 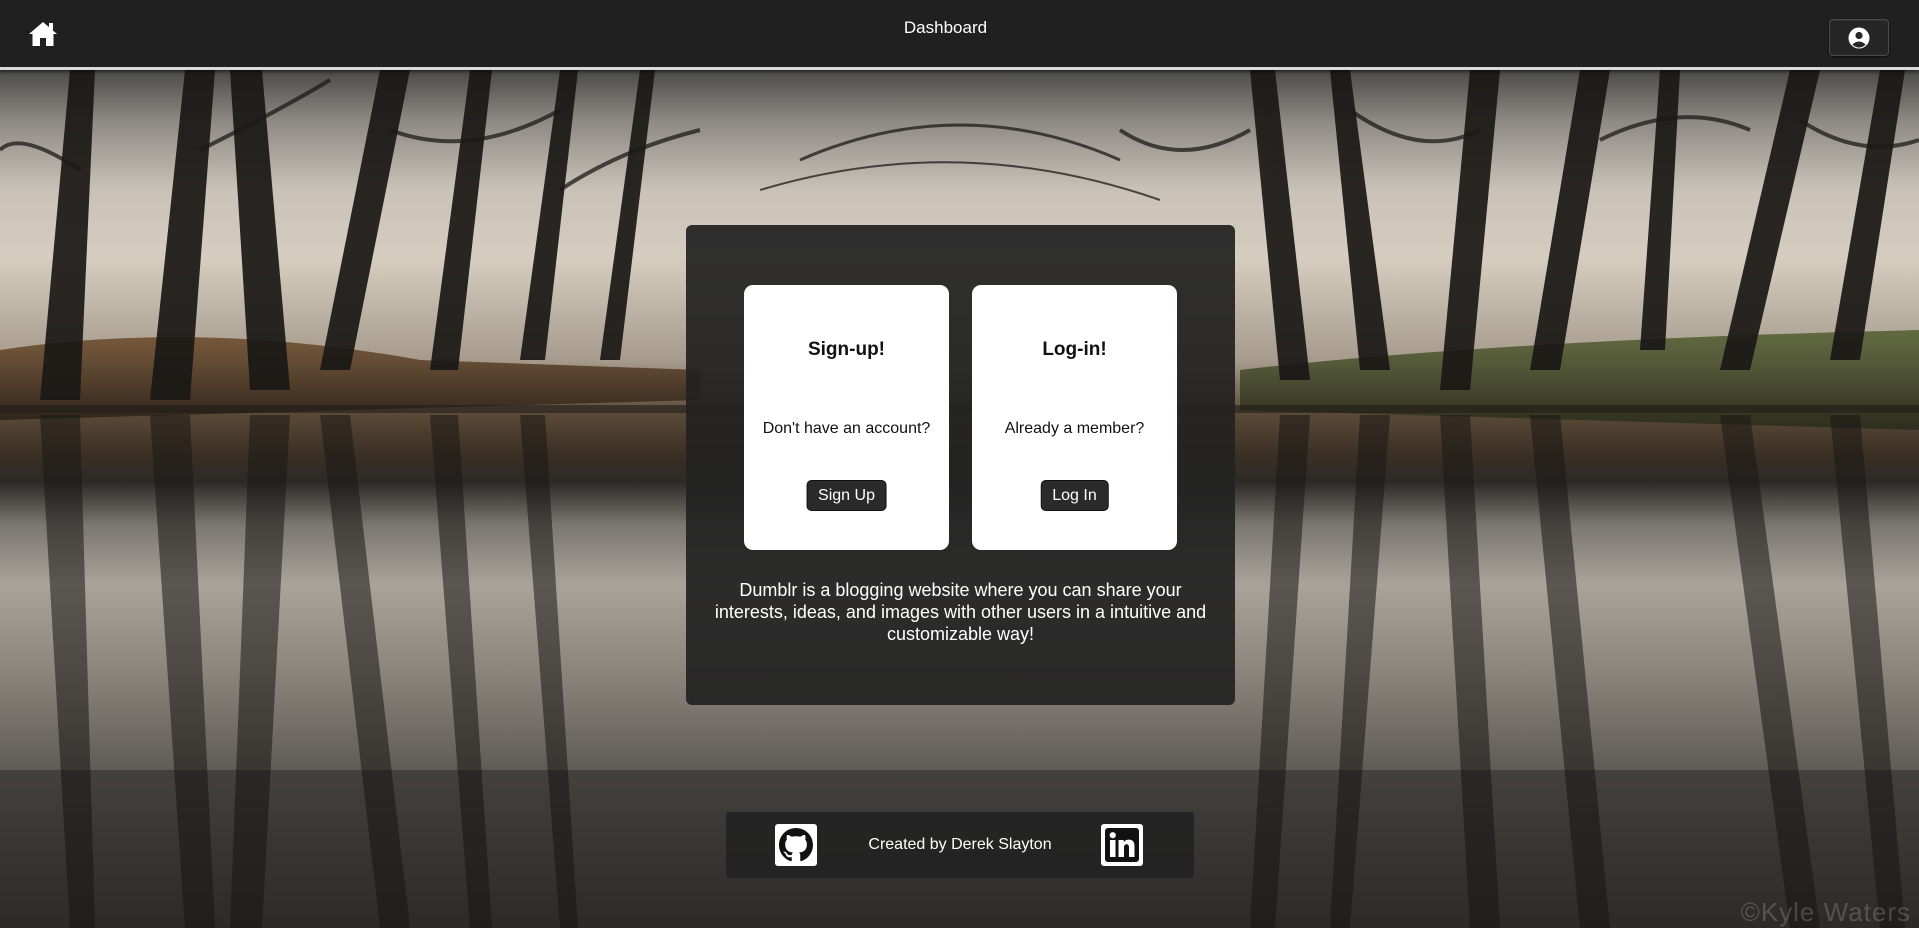 I want to click on login-card: Log-in! Already a member? Log In, so click(x=1074, y=417).